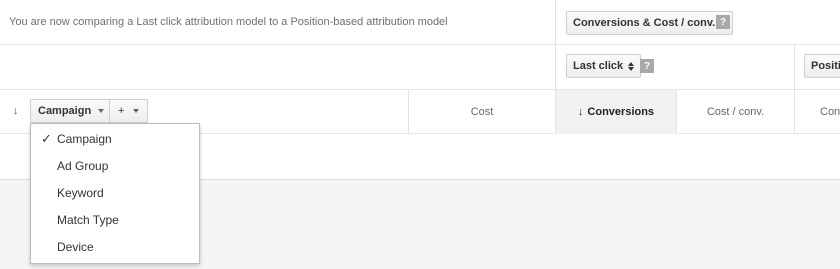  I want to click on dropdown-item-match-type: Match Type, so click(115, 219).